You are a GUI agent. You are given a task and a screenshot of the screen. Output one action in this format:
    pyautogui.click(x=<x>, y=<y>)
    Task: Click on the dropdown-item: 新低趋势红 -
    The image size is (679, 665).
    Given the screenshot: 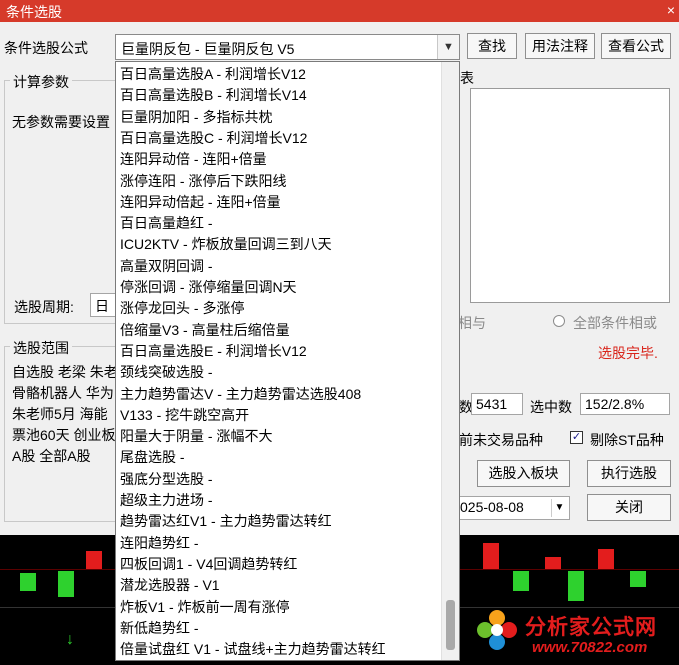 What is the action you would take?
    pyautogui.click(x=159, y=628)
    